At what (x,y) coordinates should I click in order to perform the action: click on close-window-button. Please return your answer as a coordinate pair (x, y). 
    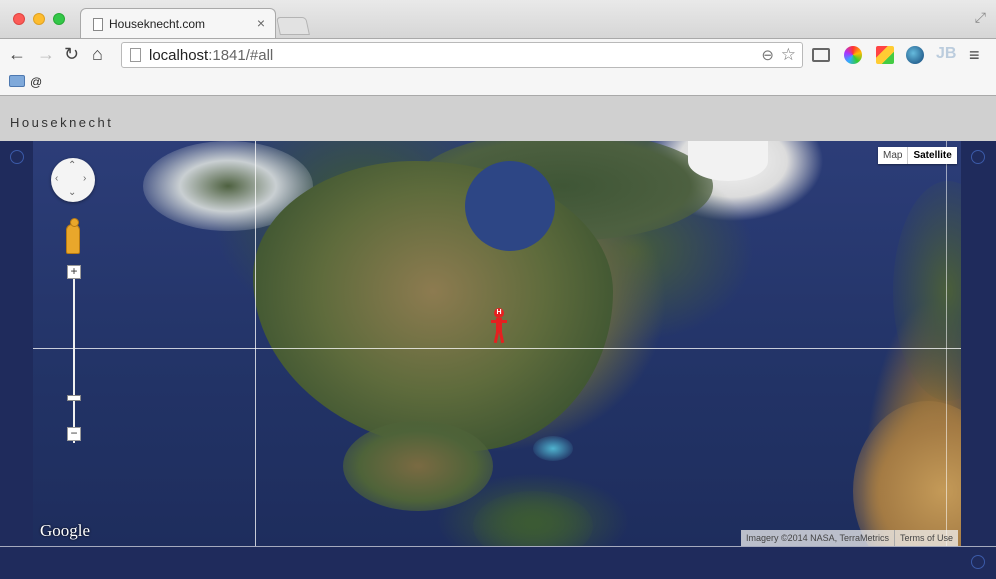
    Looking at the image, I should click on (19, 19).